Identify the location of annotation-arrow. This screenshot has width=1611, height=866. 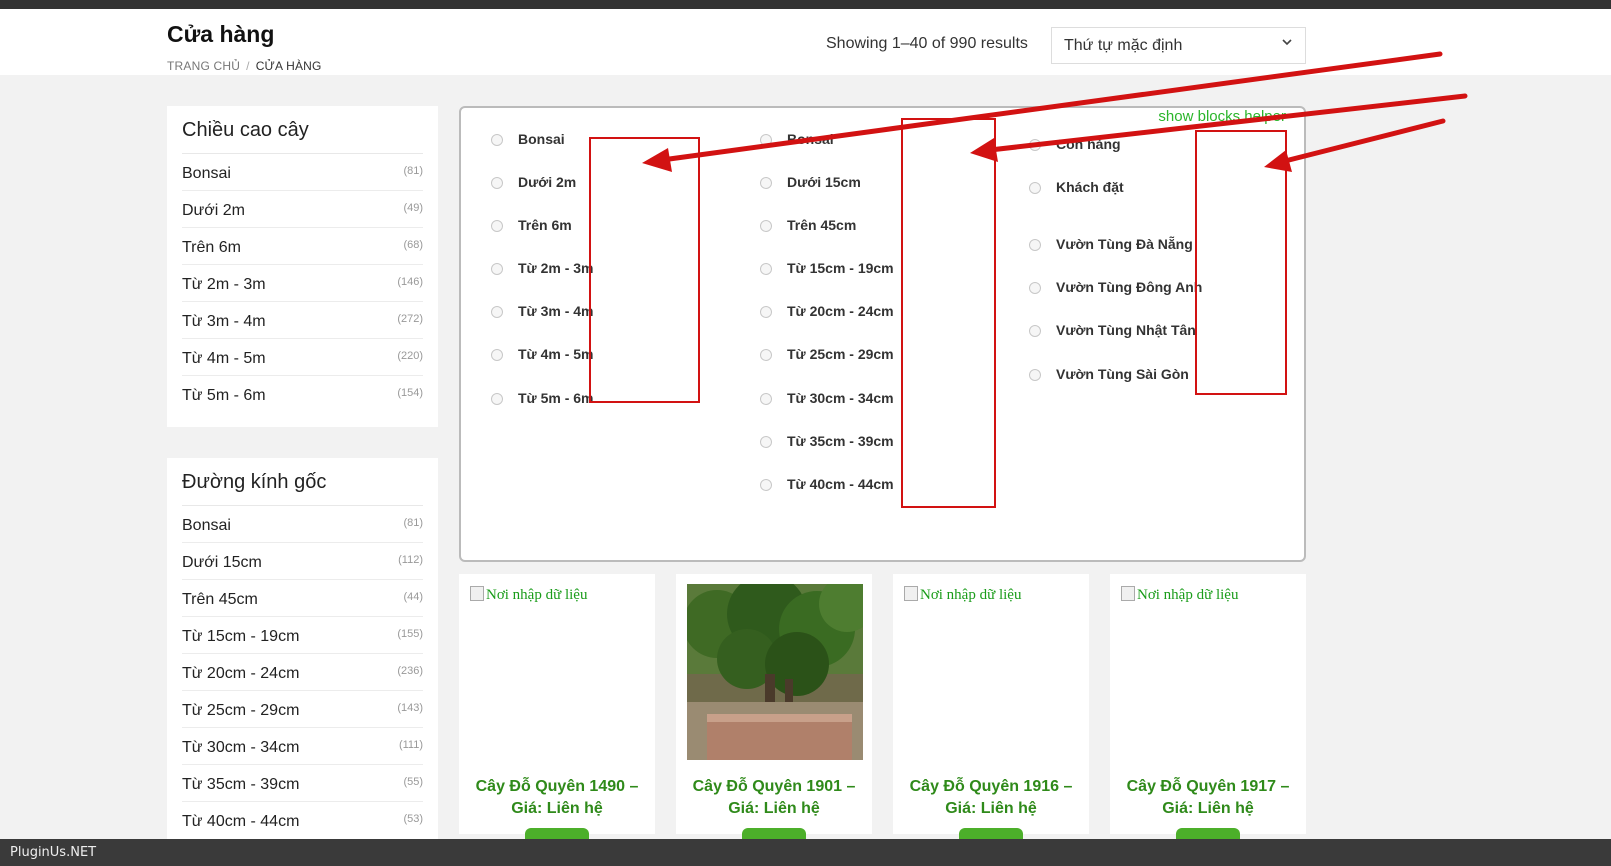
(1364, 141).